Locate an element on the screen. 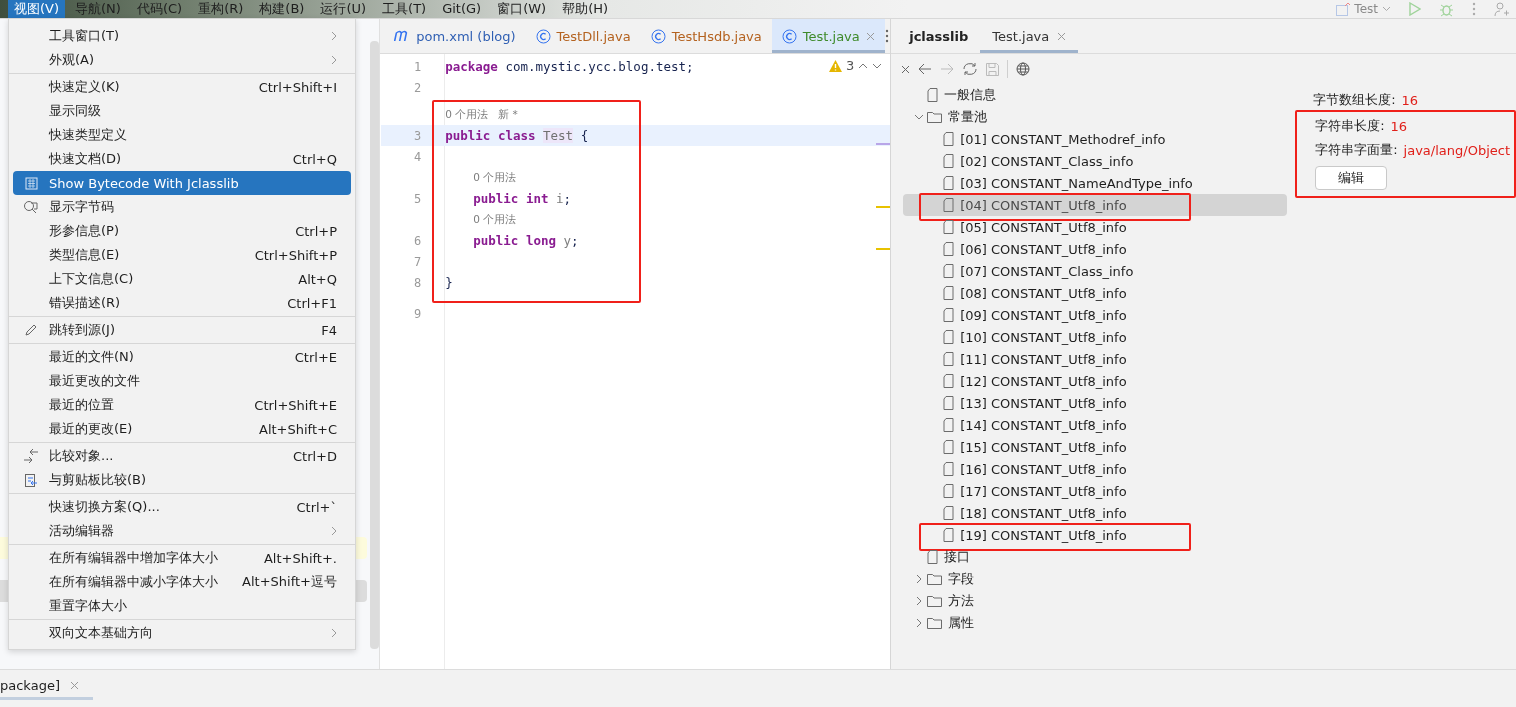  menu-item: 快速类型定义 is located at coordinates (182, 135).